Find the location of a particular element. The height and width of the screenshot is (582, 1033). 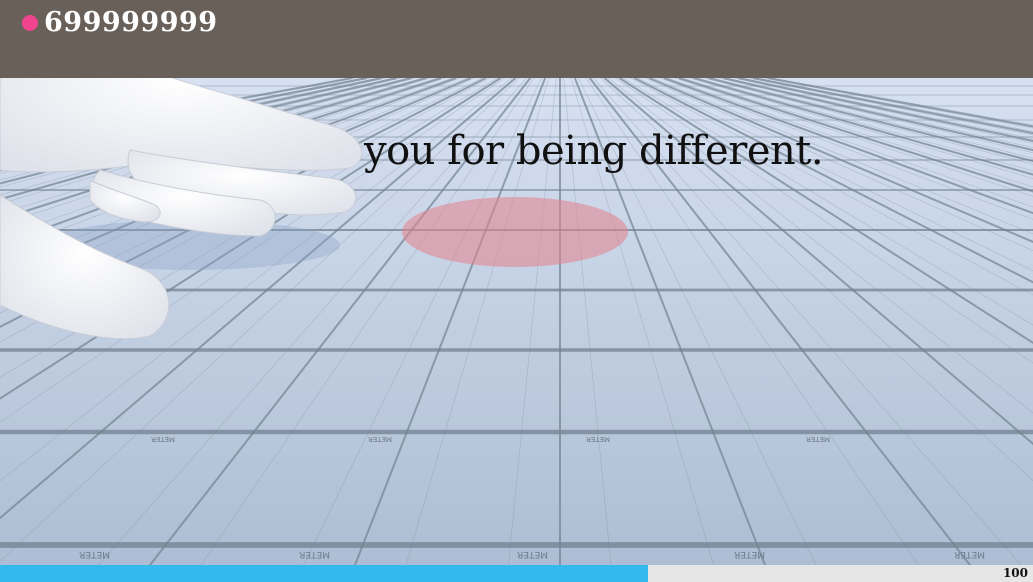

progress-fill is located at coordinates (324, 573).